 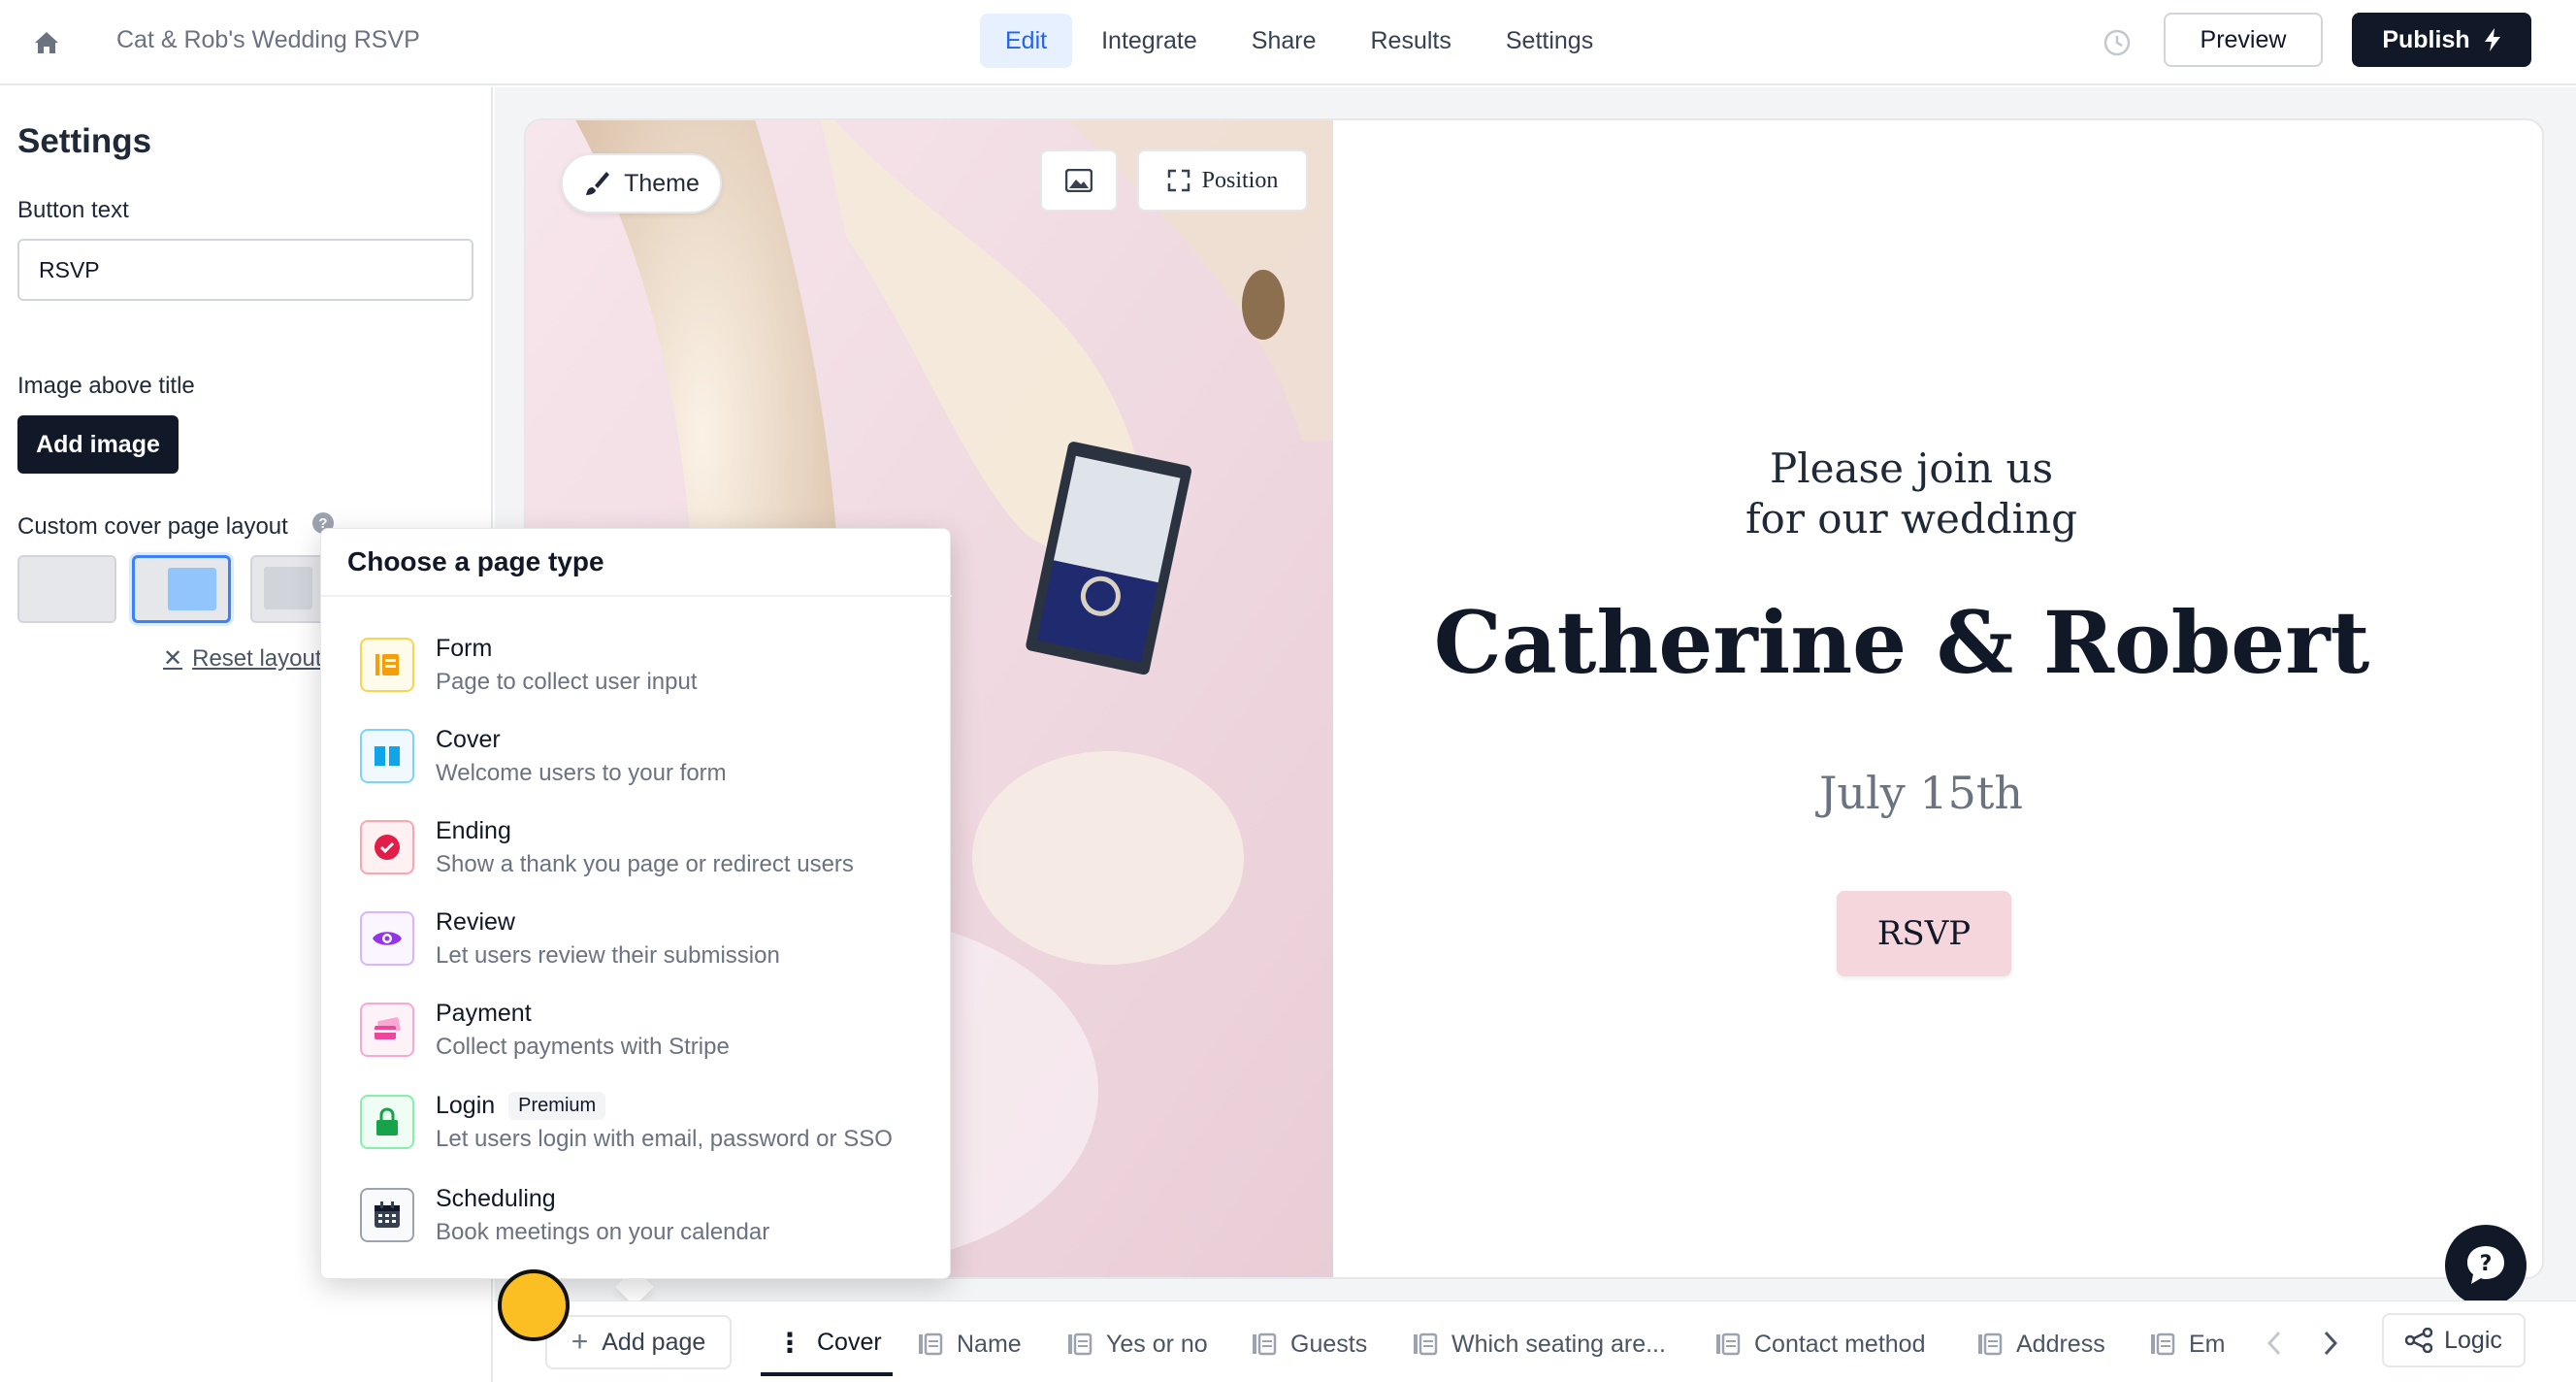 I want to click on tab-integrate: Integrate, so click(x=1150, y=41).